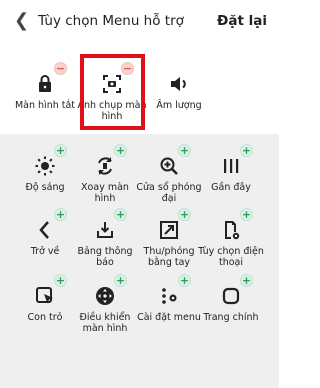 The image size is (320, 388). Describe the element at coordinates (45, 230) in the screenshot. I see `back-icon` at that location.